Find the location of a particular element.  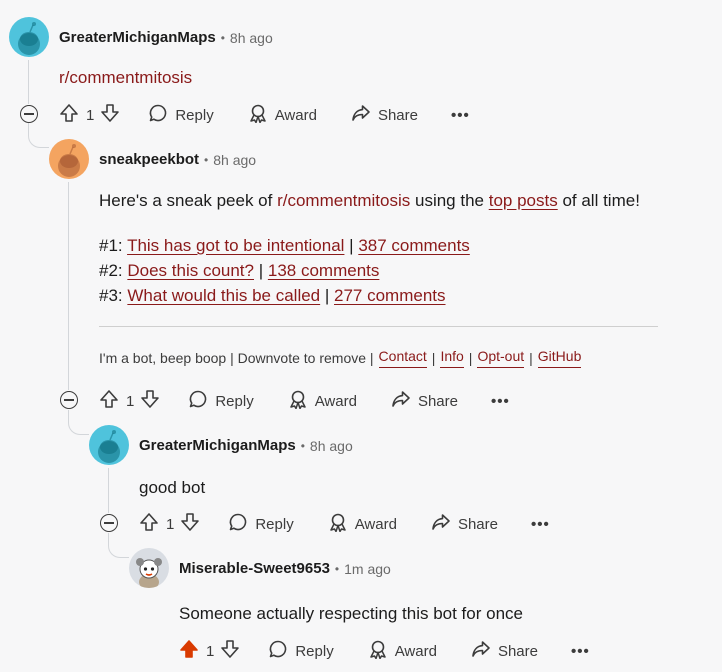

upvote-active-icon is located at coordinates (189, 651).